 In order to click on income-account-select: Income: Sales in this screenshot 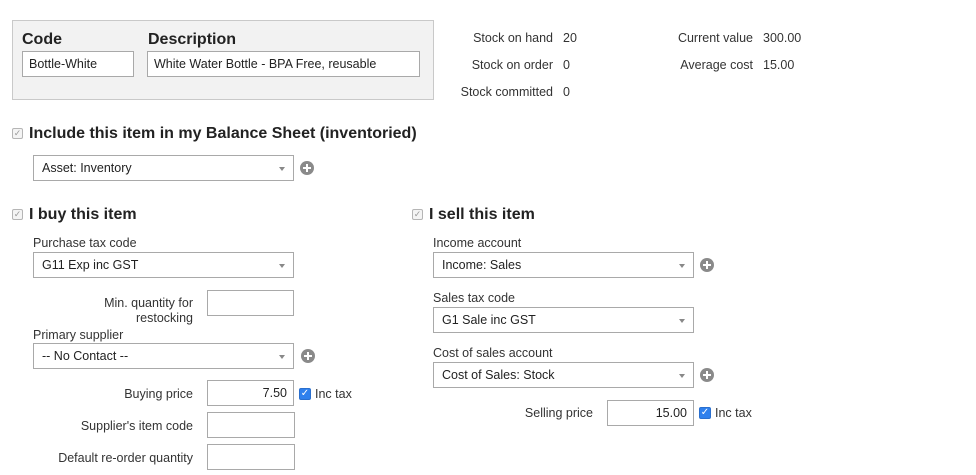, I will do `click(563, 265)`.